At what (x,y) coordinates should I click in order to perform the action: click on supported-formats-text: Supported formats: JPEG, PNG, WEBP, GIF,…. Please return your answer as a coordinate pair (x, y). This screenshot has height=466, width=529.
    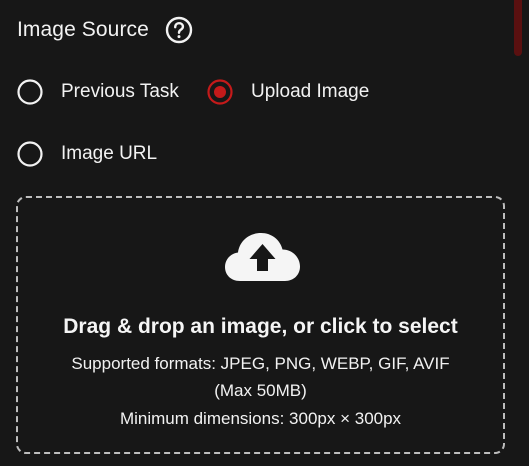
    Looking at the image, I should click on (260, 363).